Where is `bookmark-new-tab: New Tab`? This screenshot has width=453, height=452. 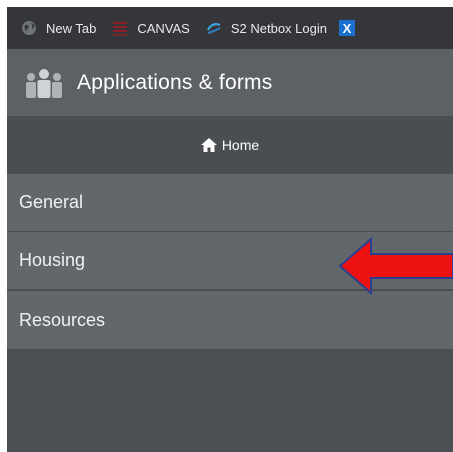 bookmark-new-tab: New Tab is located at coordinates (58, 28).